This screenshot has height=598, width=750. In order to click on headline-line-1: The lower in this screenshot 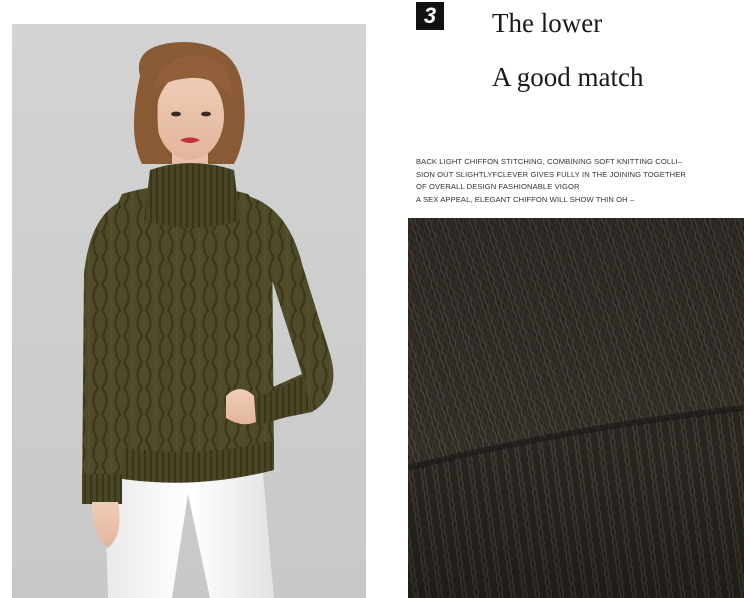, I will do `click(547, 23)`.